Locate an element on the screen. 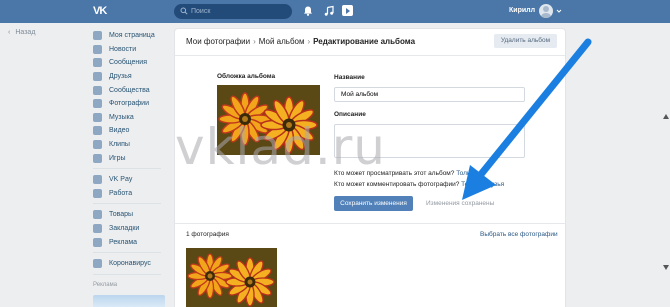 This screenshot has width=670, height=307. sidebar-item-coronavirus: Коронавирус is located at coordinates (133, 264).